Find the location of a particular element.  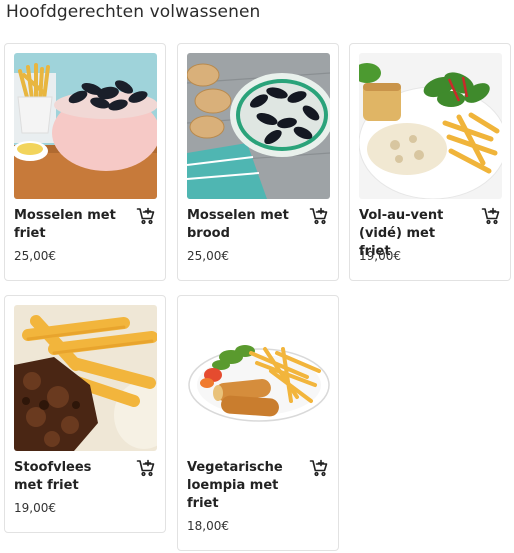

product-card-mosselen-met-brood: Mosselen met brood 25,00€ is located at coordinates (258, 162).